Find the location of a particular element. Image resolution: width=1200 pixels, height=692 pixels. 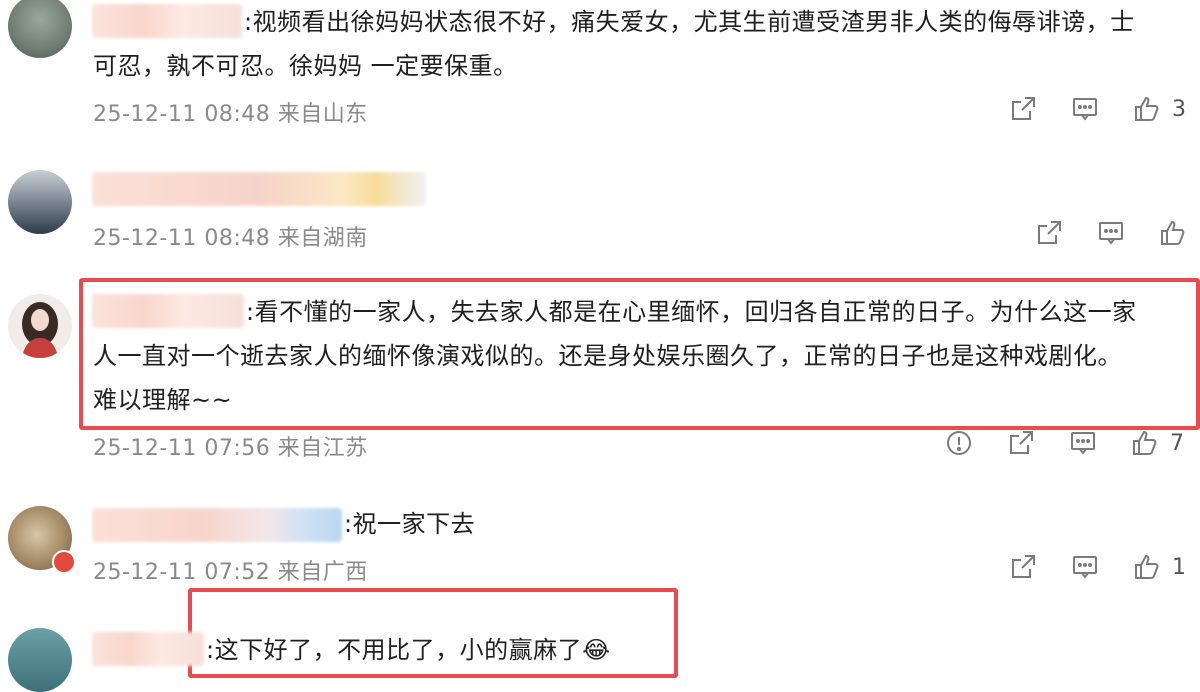

comment-meta: 25-12-11 08:48 来自湖南 is located at coordinates (230, 238).